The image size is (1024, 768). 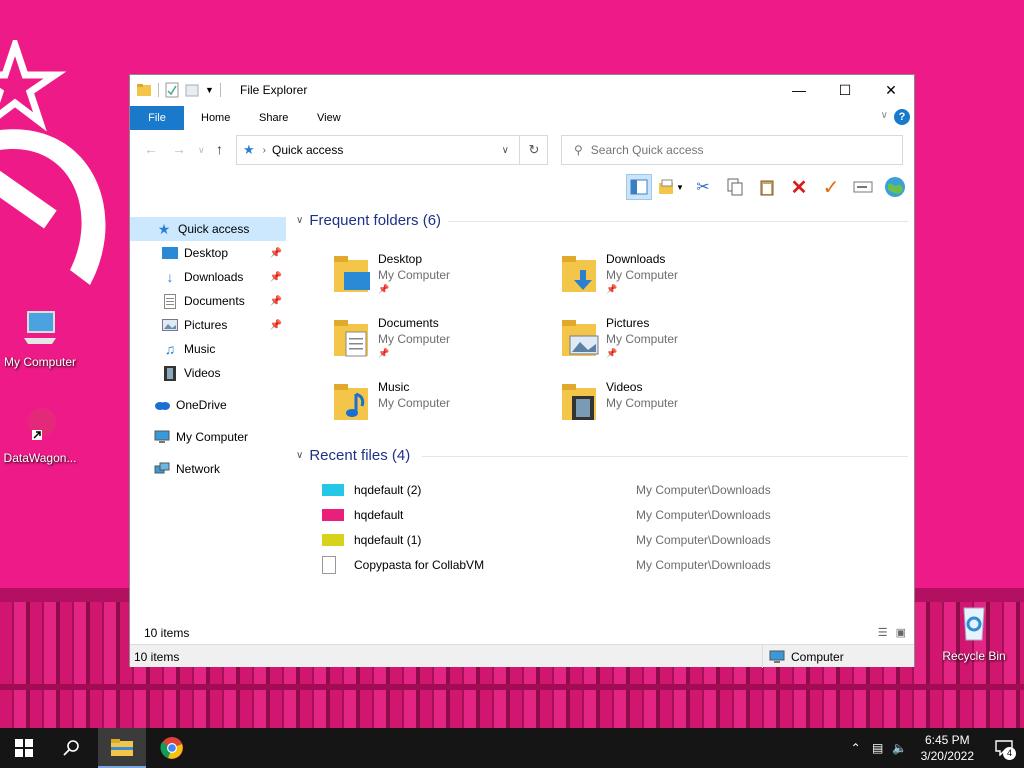 What do you see at coordinates (192, 90) in the screenshot?
I see `new-folder-icon` at bounding box center [192, 90].